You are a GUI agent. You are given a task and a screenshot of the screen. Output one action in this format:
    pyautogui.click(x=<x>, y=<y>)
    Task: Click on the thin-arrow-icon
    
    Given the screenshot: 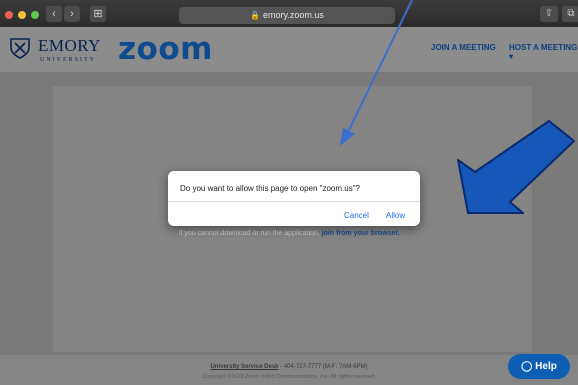 What is the action you would take?
    pyautogui.click(x=376, y=73)
    